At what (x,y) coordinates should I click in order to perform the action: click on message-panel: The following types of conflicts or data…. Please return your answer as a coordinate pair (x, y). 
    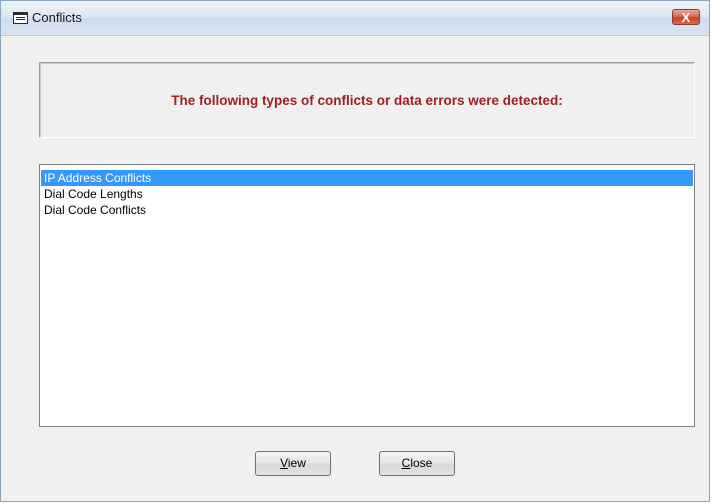
    Looking at the image, I should click on (367, 100).